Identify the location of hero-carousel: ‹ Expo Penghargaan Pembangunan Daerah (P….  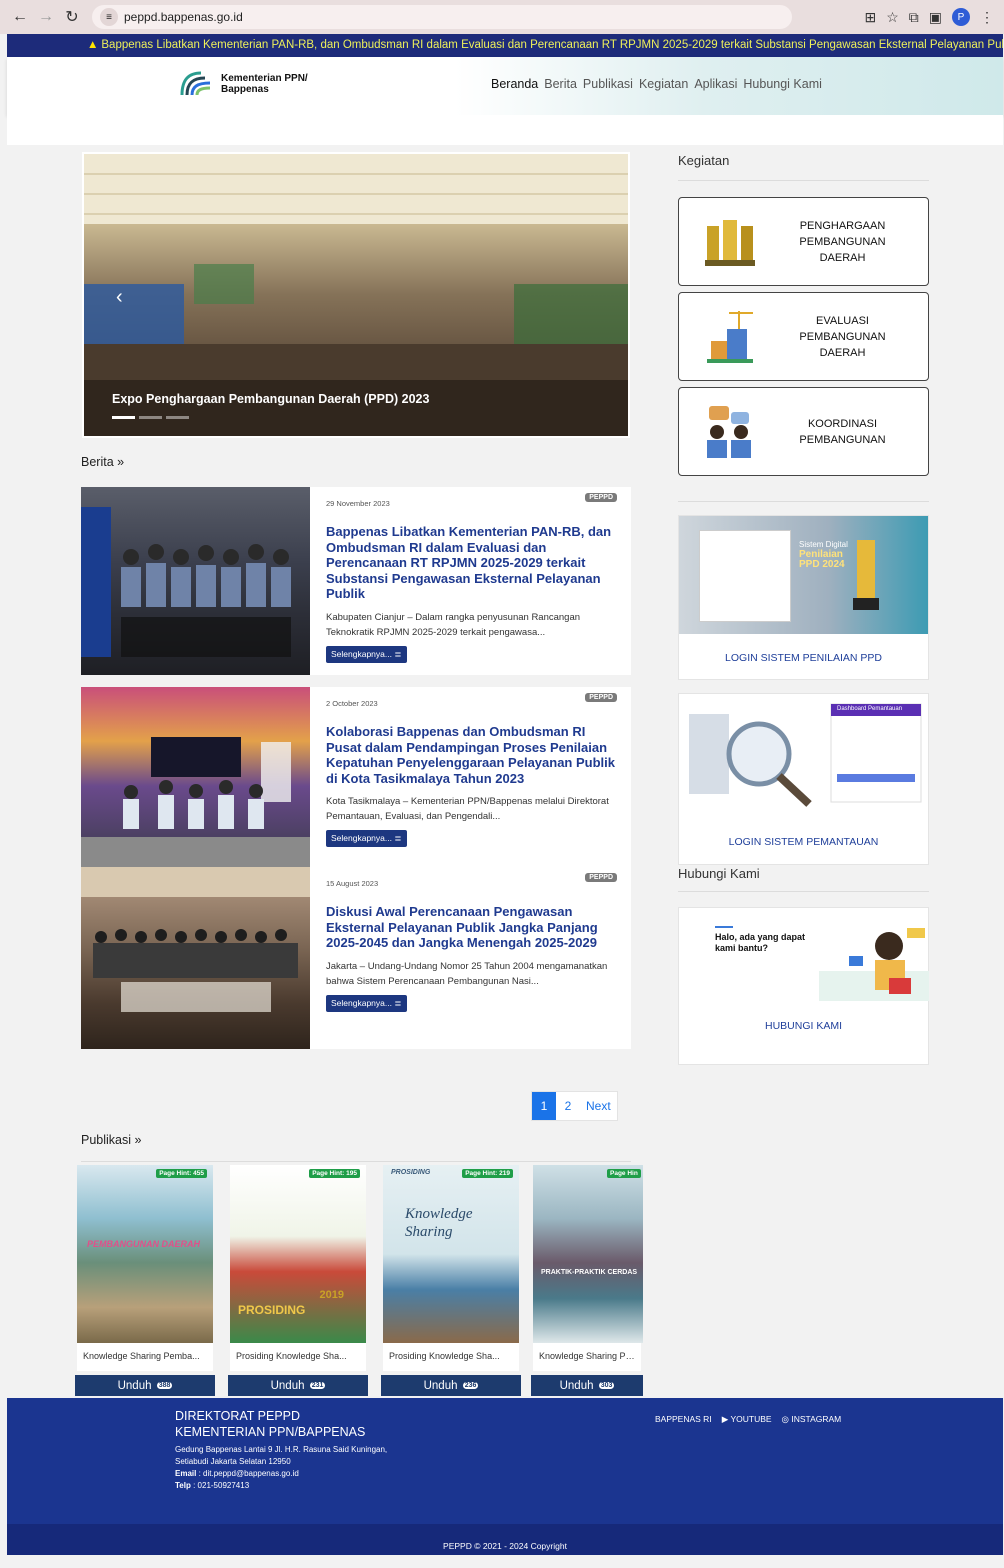
(356, 295).